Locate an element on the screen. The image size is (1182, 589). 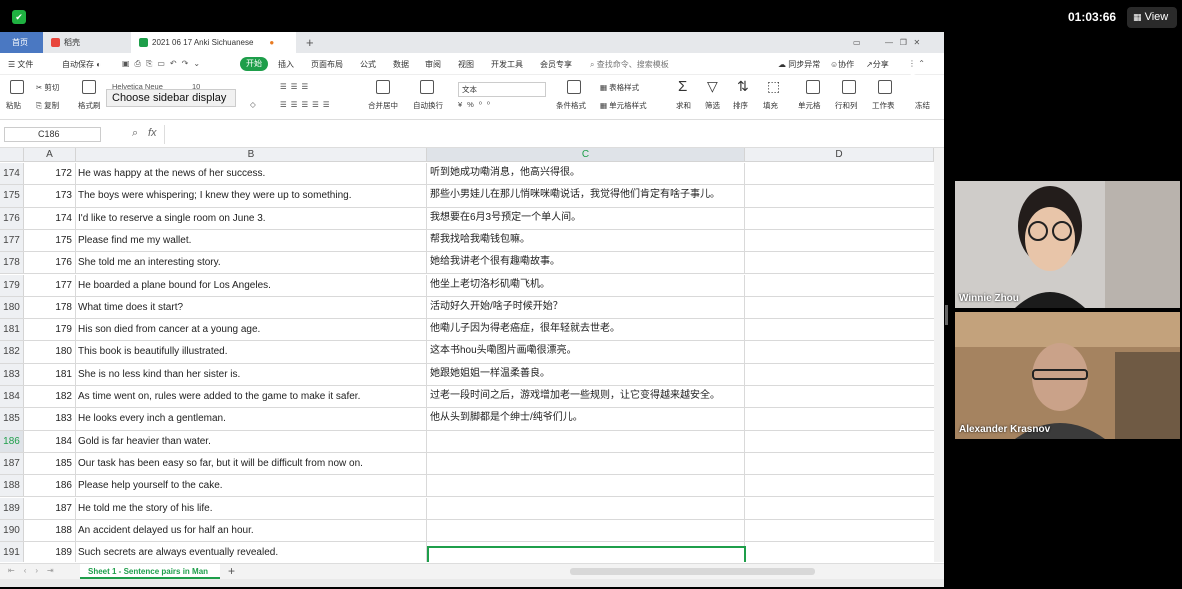
fill-label: 填充 is located at coordinates (770, 105).